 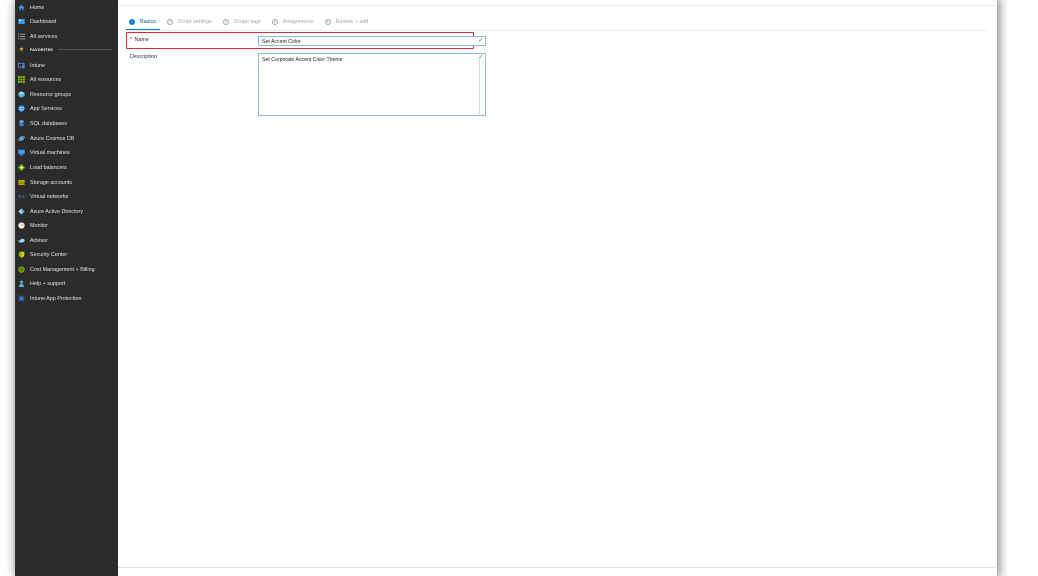 What do you see at coordinates (298, 22) in the screenshot?
I see `tab-label: Assignments` at bounding box center [298, 22].